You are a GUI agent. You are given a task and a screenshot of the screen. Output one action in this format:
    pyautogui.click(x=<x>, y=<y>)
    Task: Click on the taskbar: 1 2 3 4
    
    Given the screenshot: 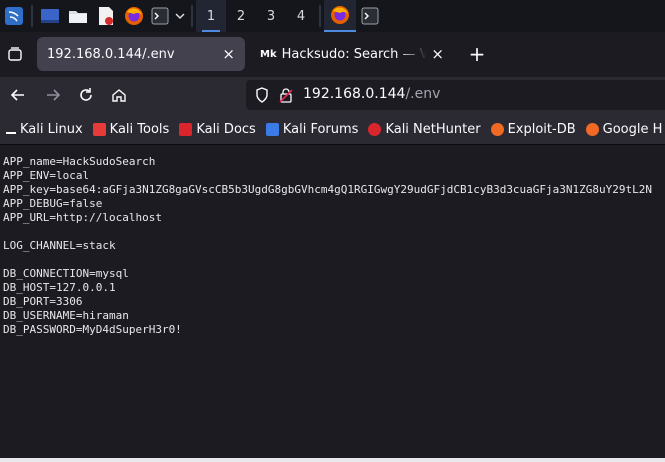 What is the action you would take?
    pyautogui.click(x=332, y=16)
    